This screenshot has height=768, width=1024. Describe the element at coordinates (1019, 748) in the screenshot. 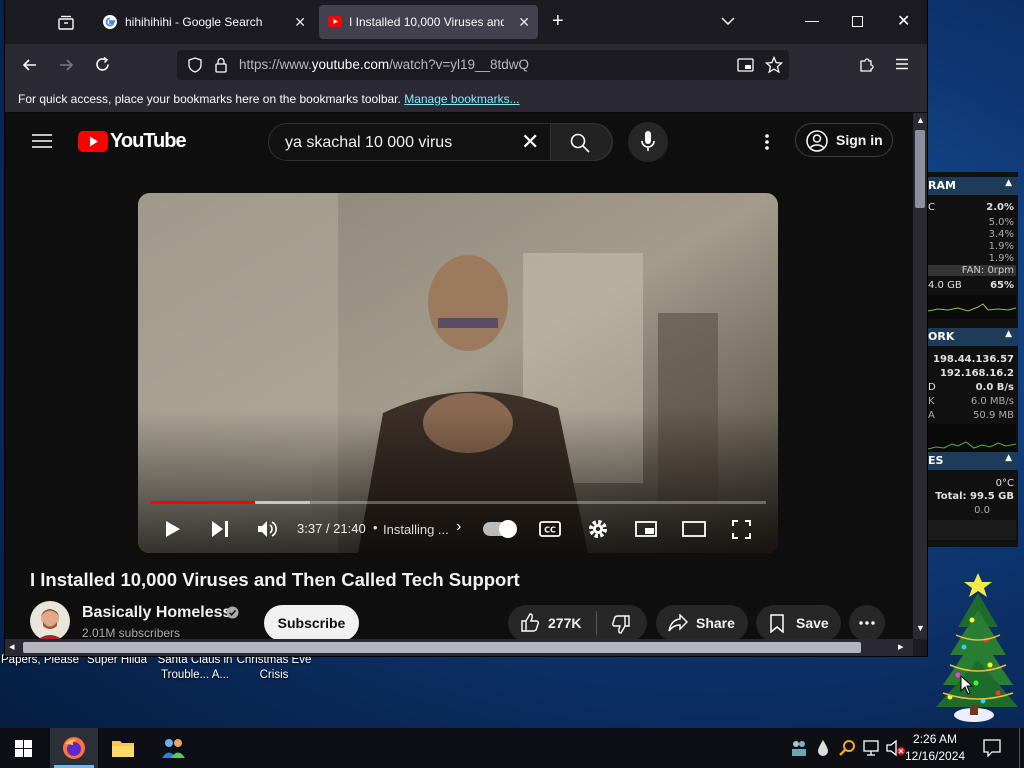

I see `show-desktop-button` at that location.